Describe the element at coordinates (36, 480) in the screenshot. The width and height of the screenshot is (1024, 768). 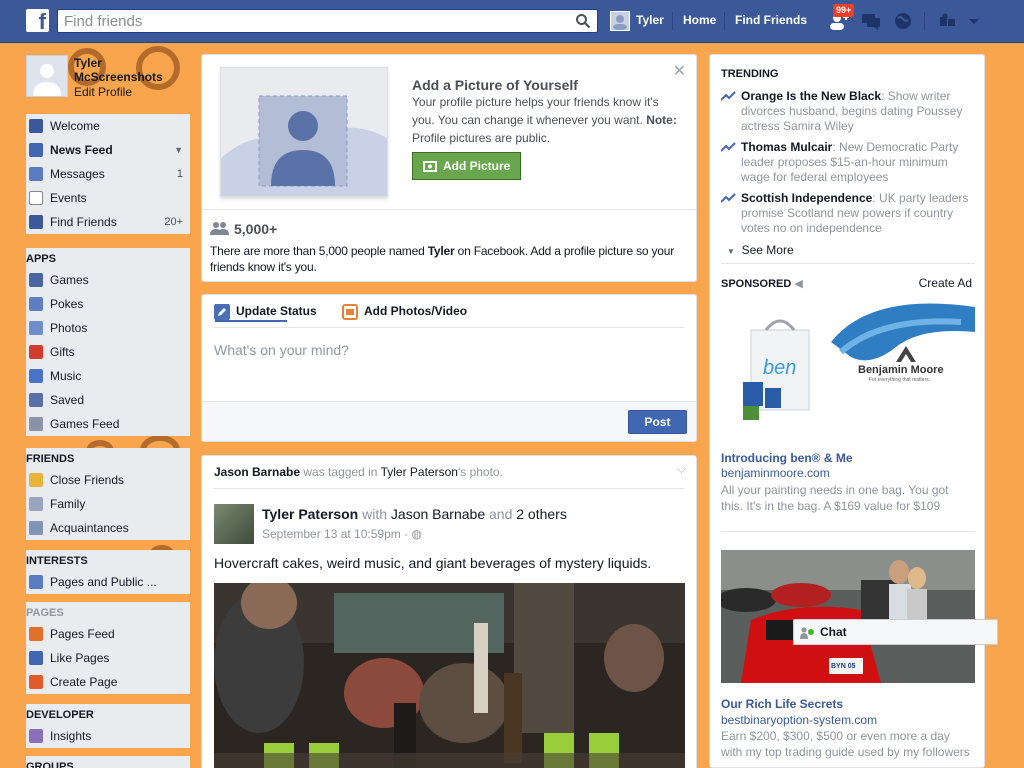
I see `star-icon` at that location.